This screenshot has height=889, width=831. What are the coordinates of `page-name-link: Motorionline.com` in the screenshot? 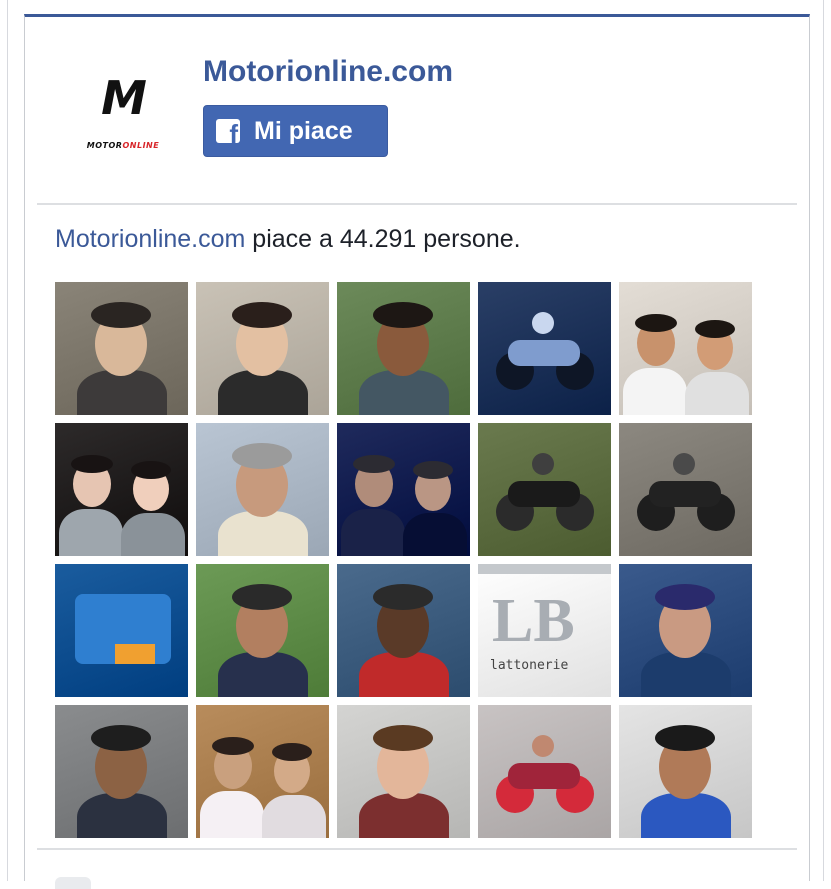 It's located at (328, 72).